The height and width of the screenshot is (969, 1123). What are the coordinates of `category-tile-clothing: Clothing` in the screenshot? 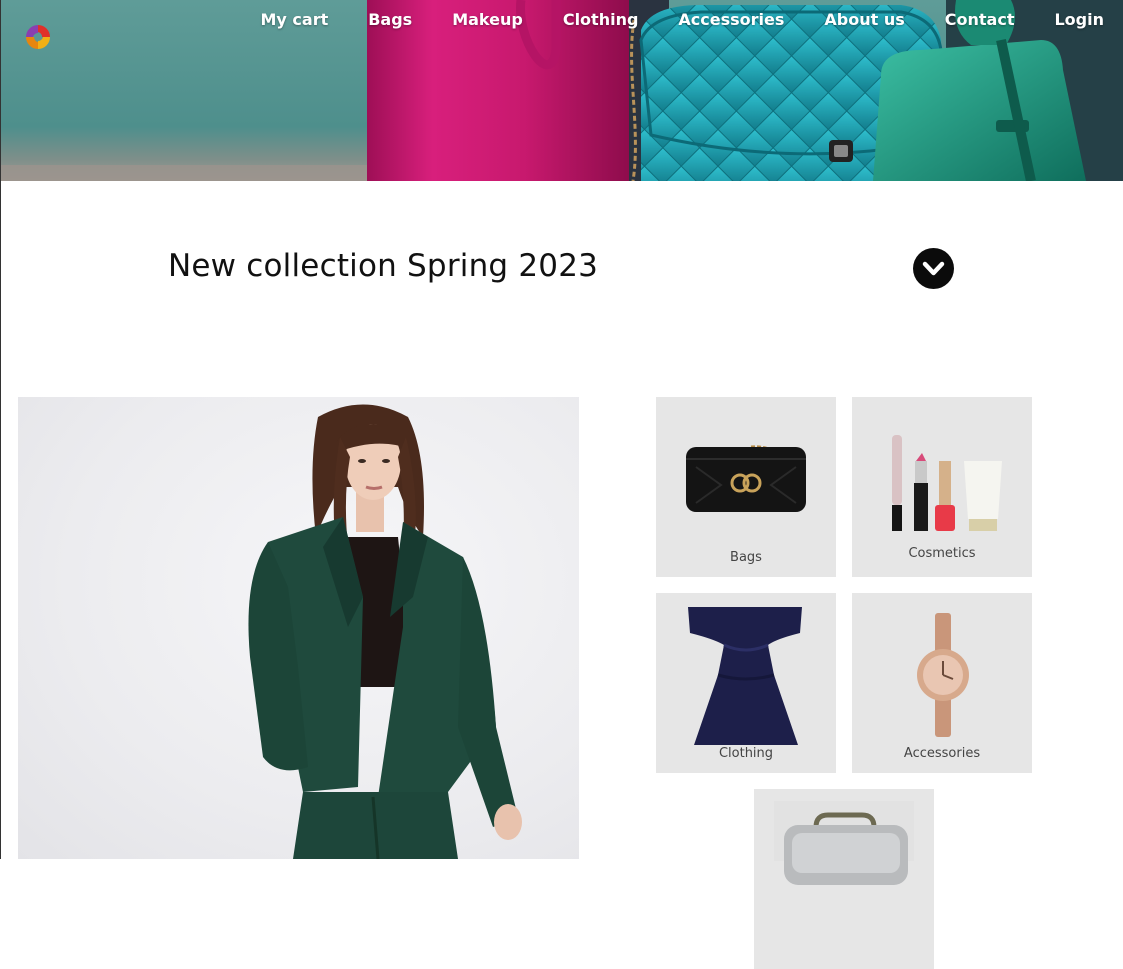 It's located at (746, 683).